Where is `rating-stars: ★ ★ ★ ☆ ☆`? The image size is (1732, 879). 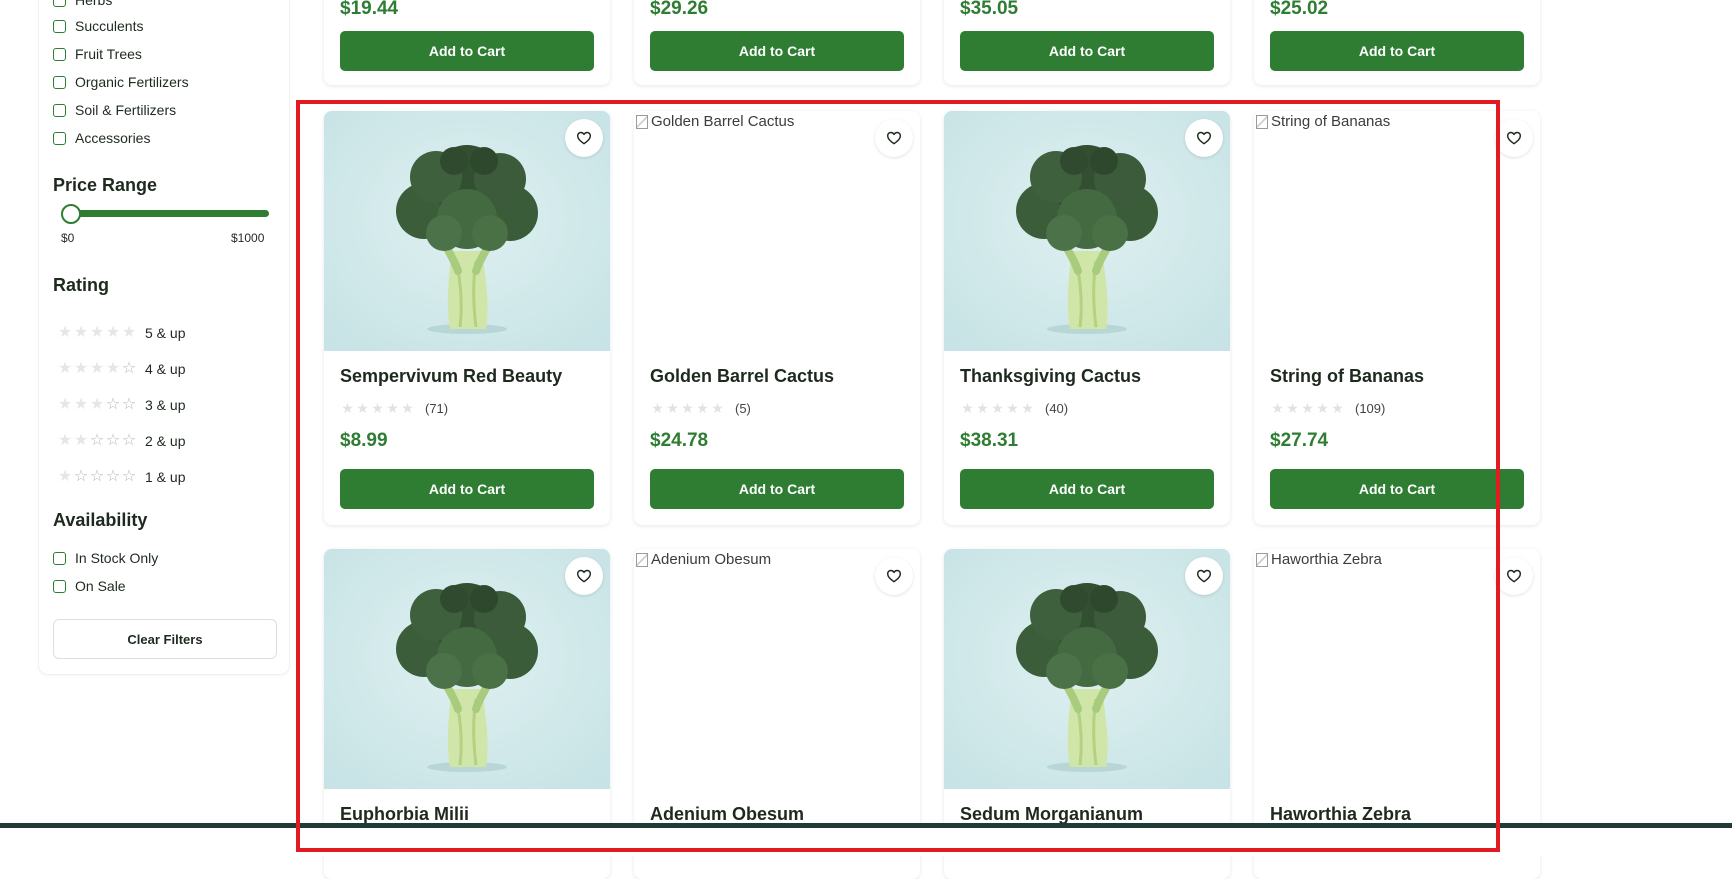 rating-stars: ★ ★ ★ ☆ ☆ is located at coordinates (97, 405).